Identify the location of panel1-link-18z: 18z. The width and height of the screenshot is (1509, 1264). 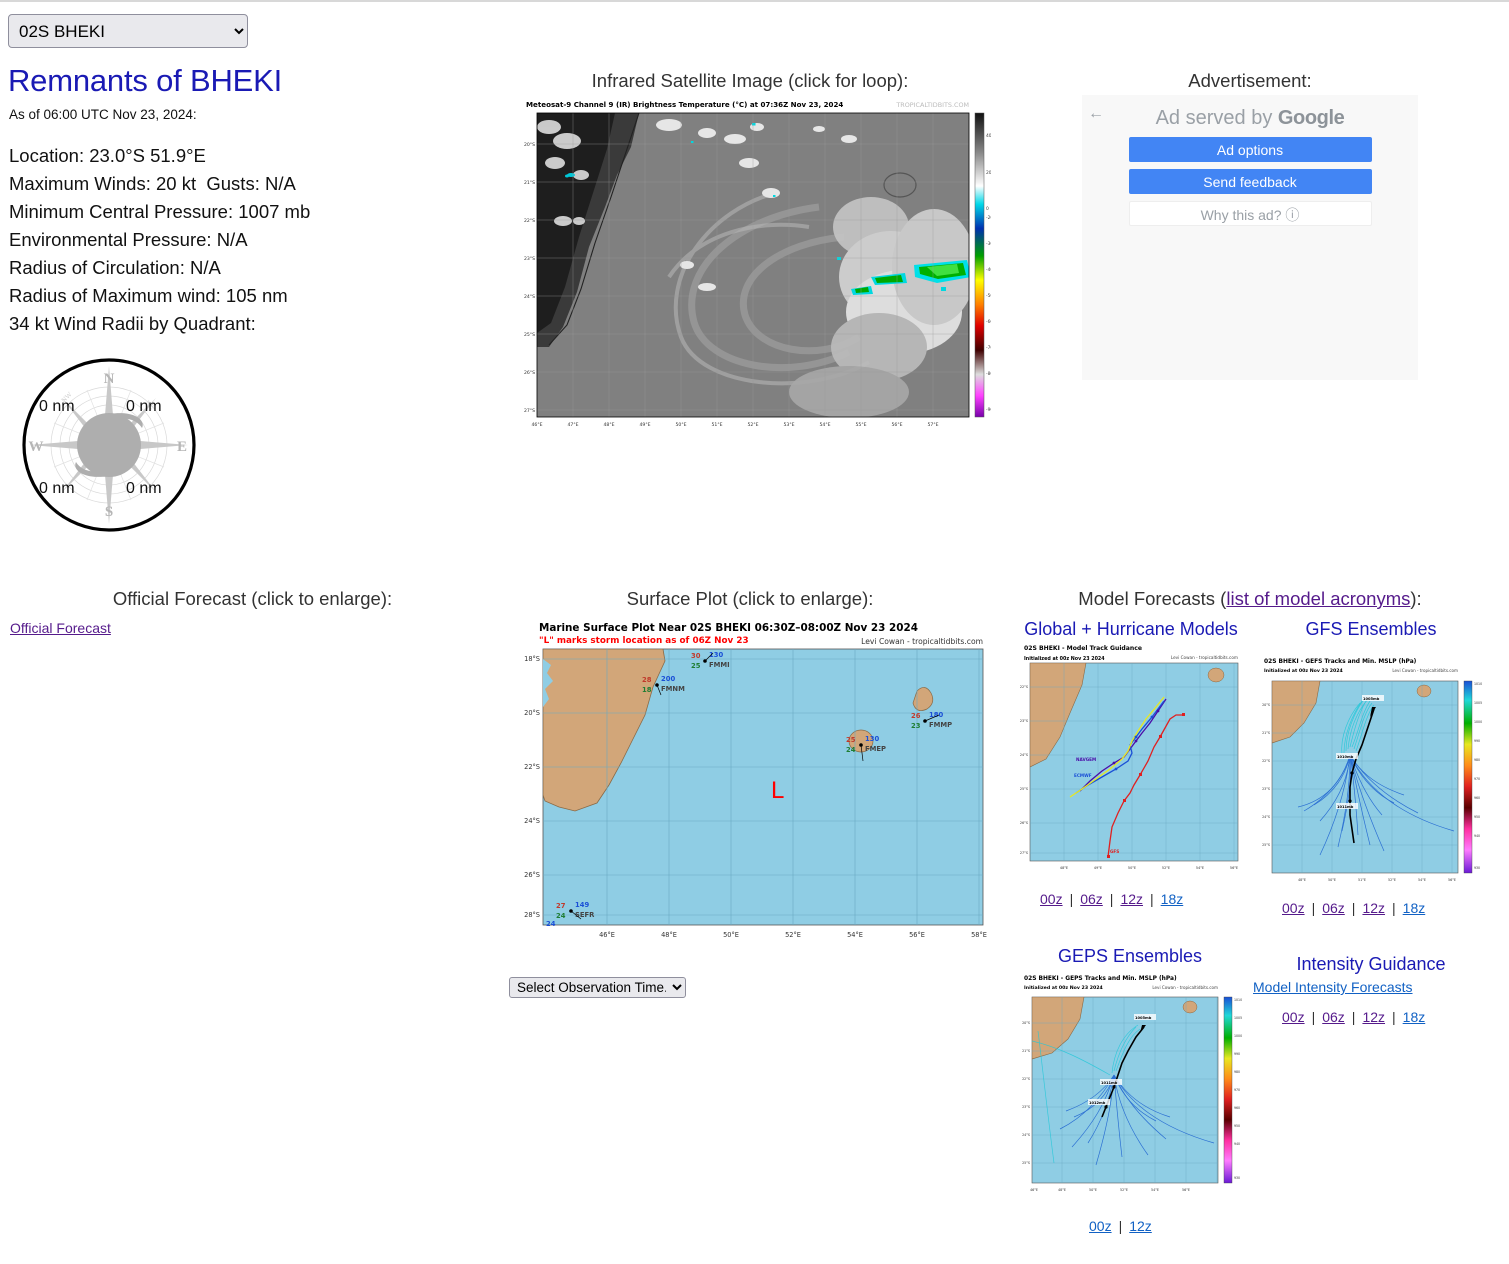
(1414, 908).